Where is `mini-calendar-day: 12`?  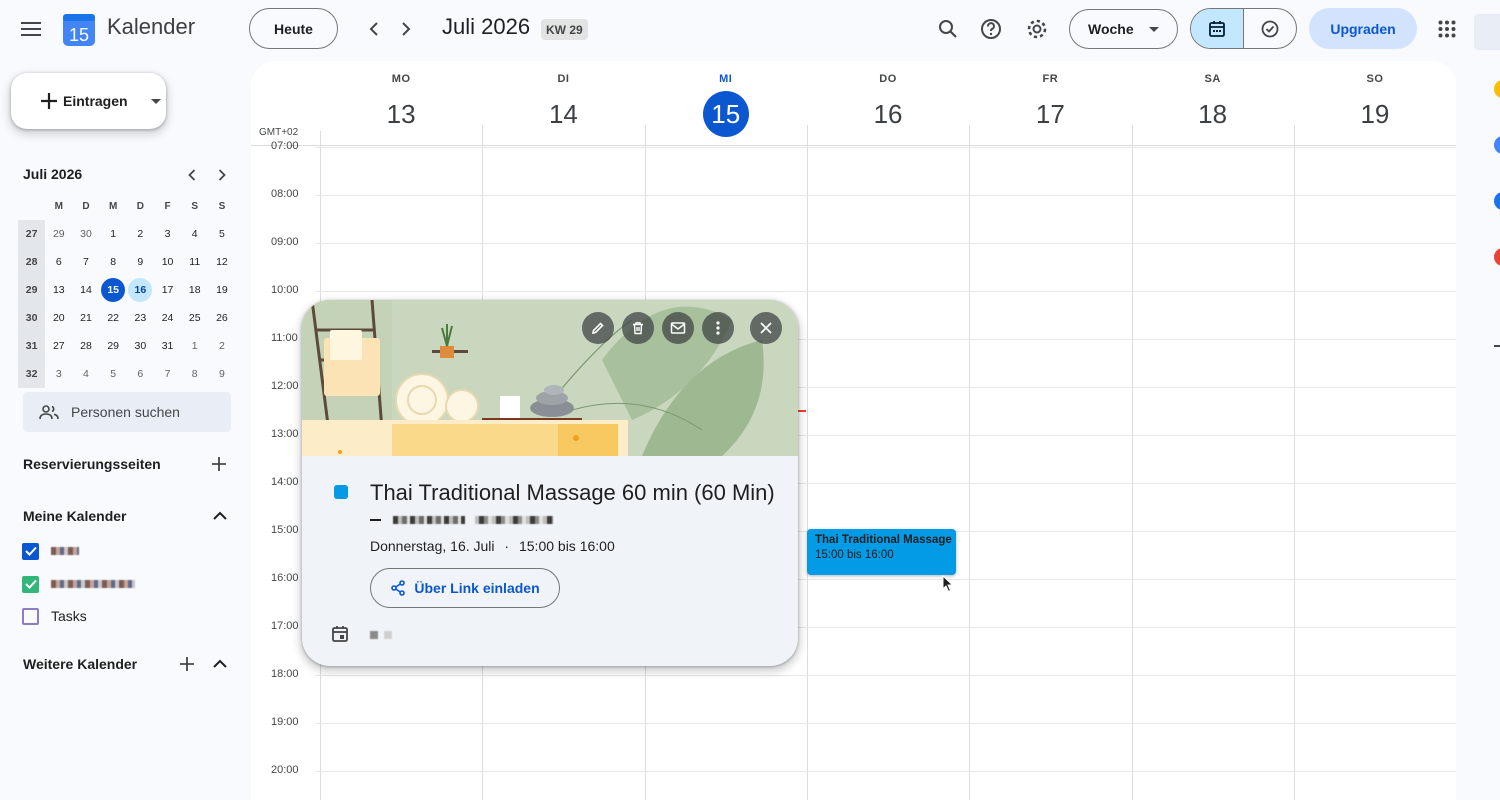
mini-calendar-day: 12 is located at coordinates (221, 262).